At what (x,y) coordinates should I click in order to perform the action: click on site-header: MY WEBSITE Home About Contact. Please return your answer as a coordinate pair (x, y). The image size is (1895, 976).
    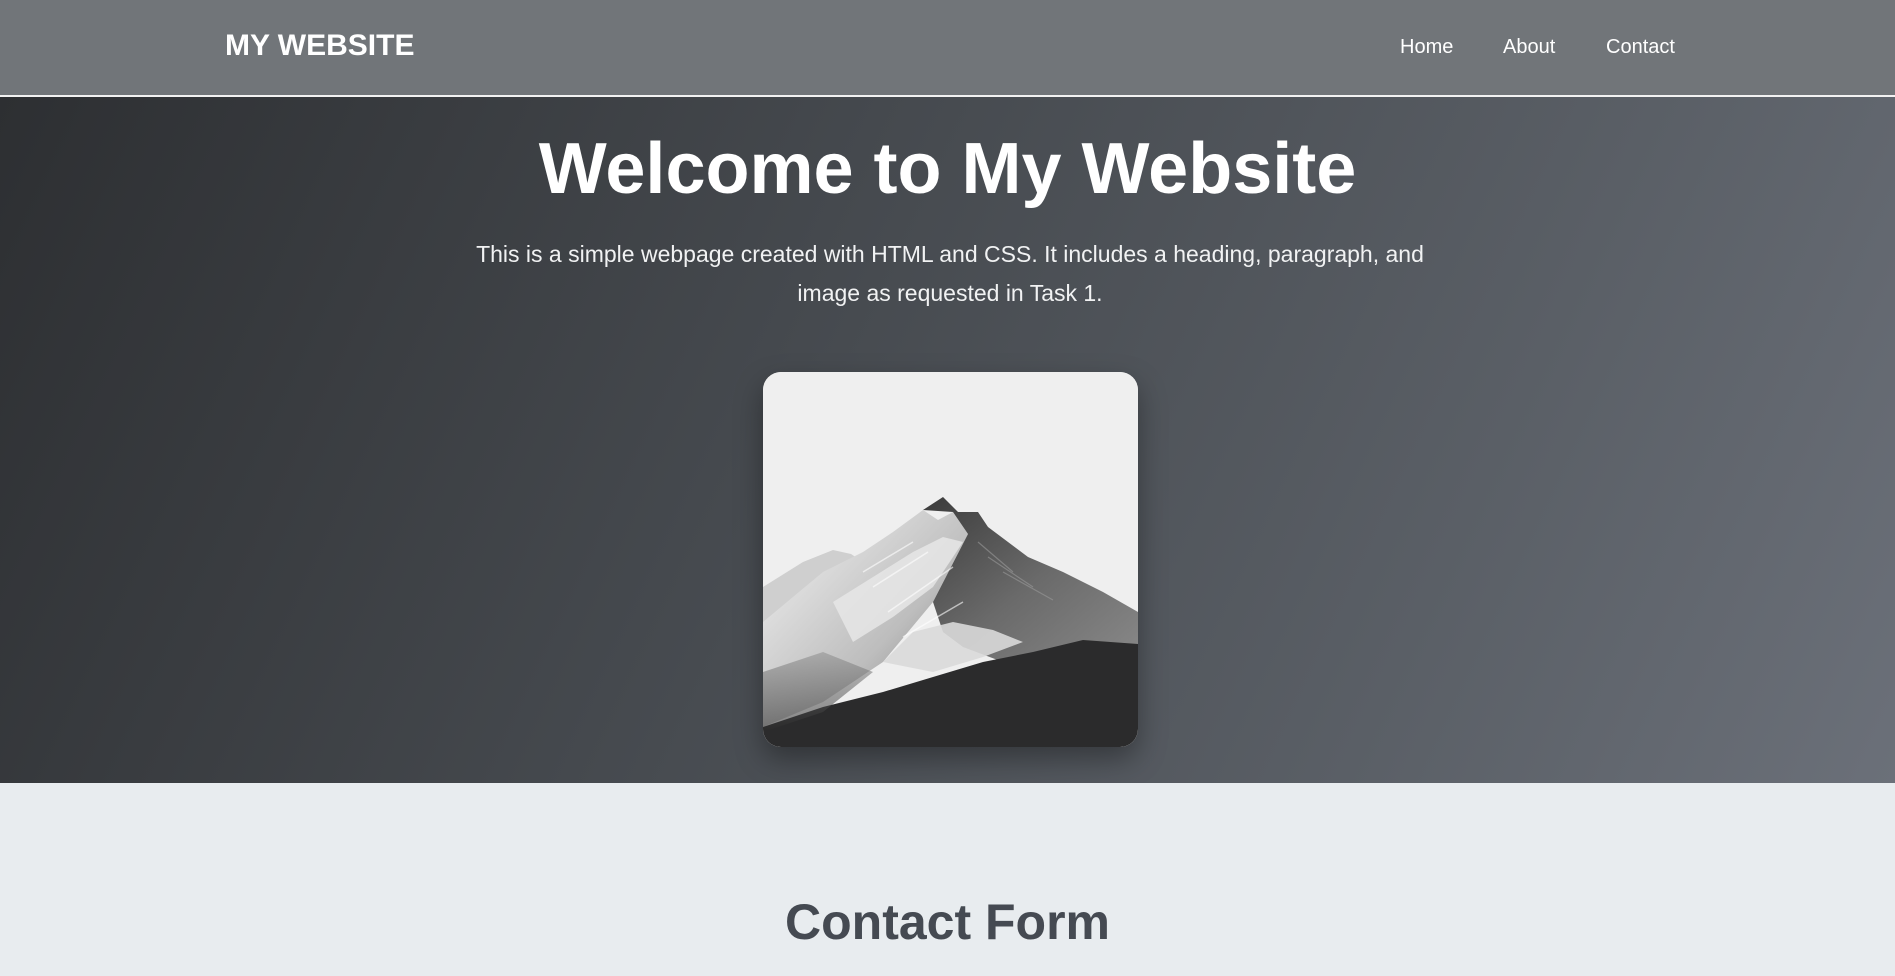
    Looking at the image, I should click on (947, 48).